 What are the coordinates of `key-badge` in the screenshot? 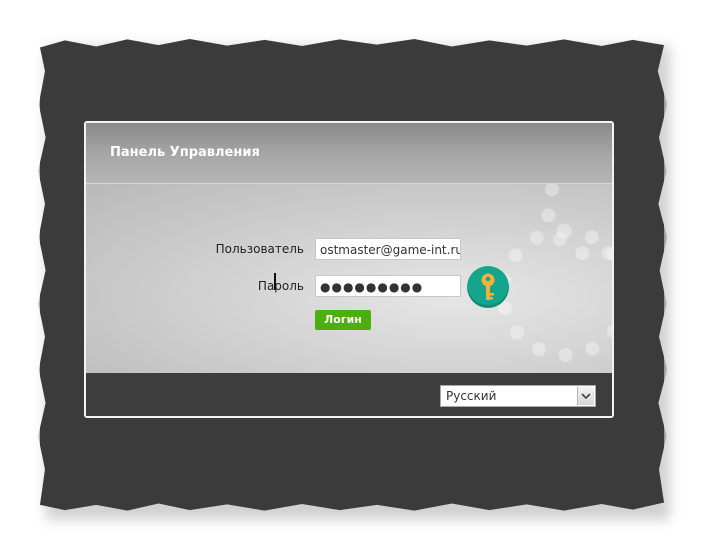 It's located at (488, 287).